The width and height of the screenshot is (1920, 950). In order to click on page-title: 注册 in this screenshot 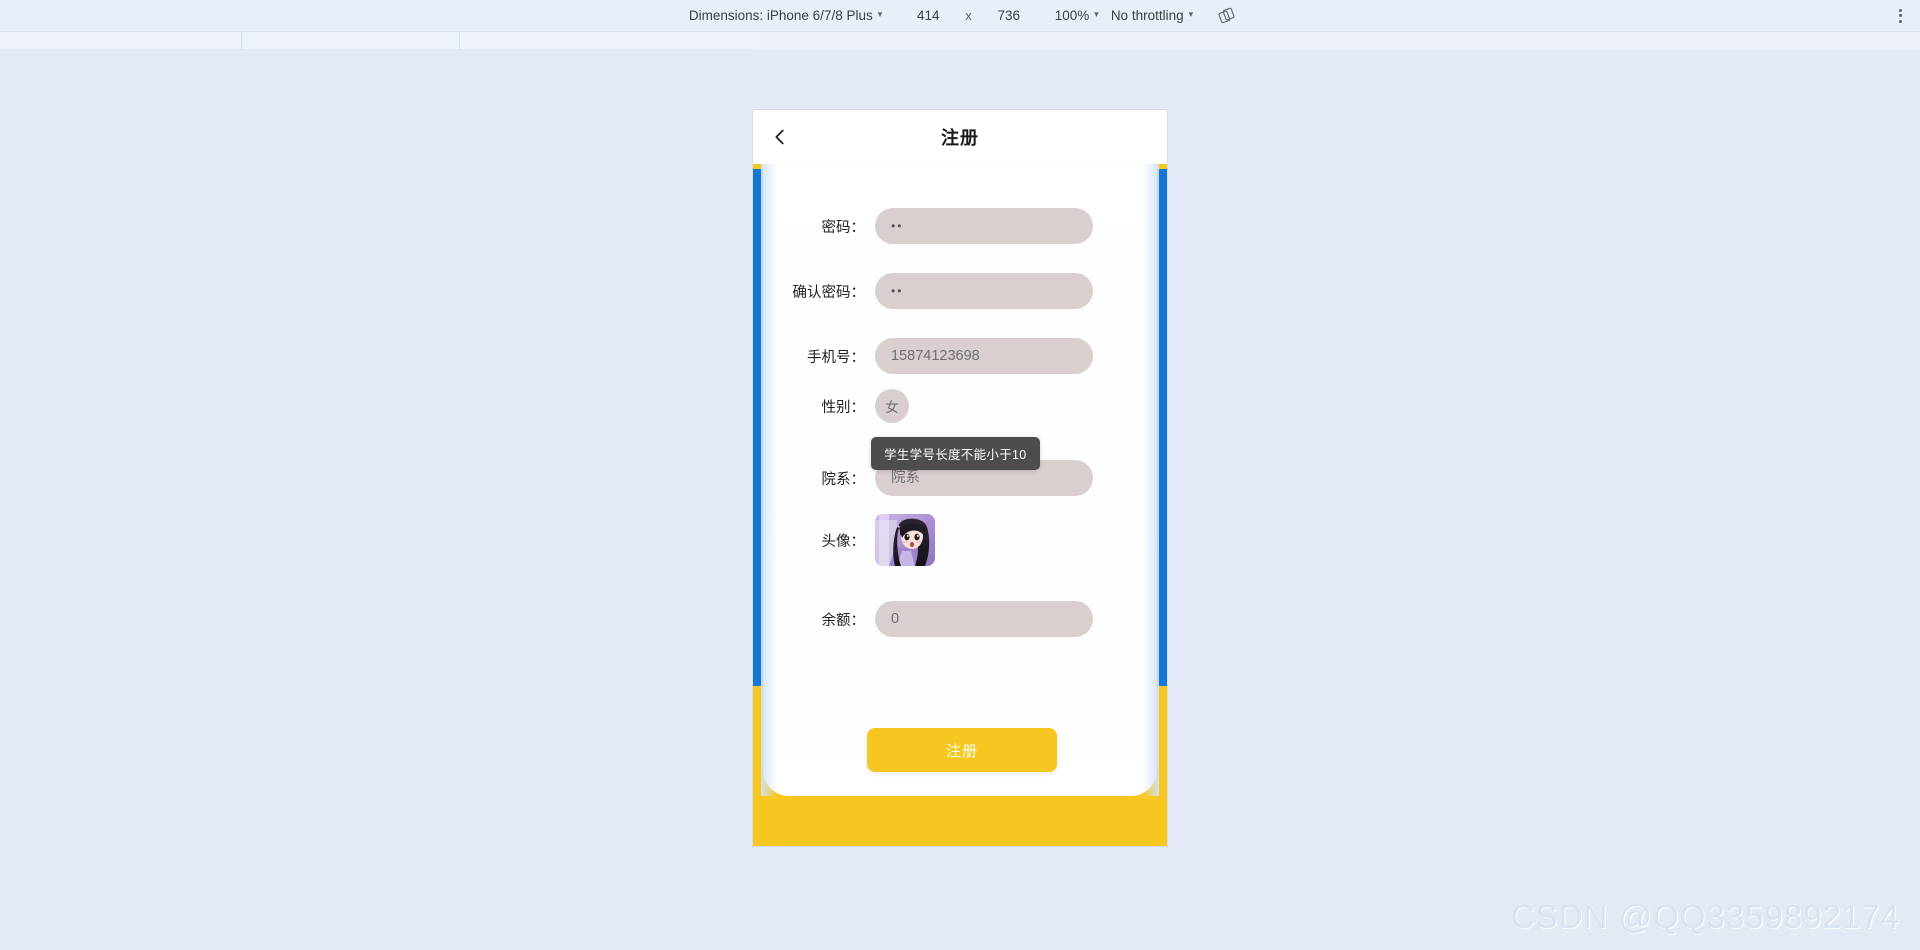, I will do `click(960, 138)`.